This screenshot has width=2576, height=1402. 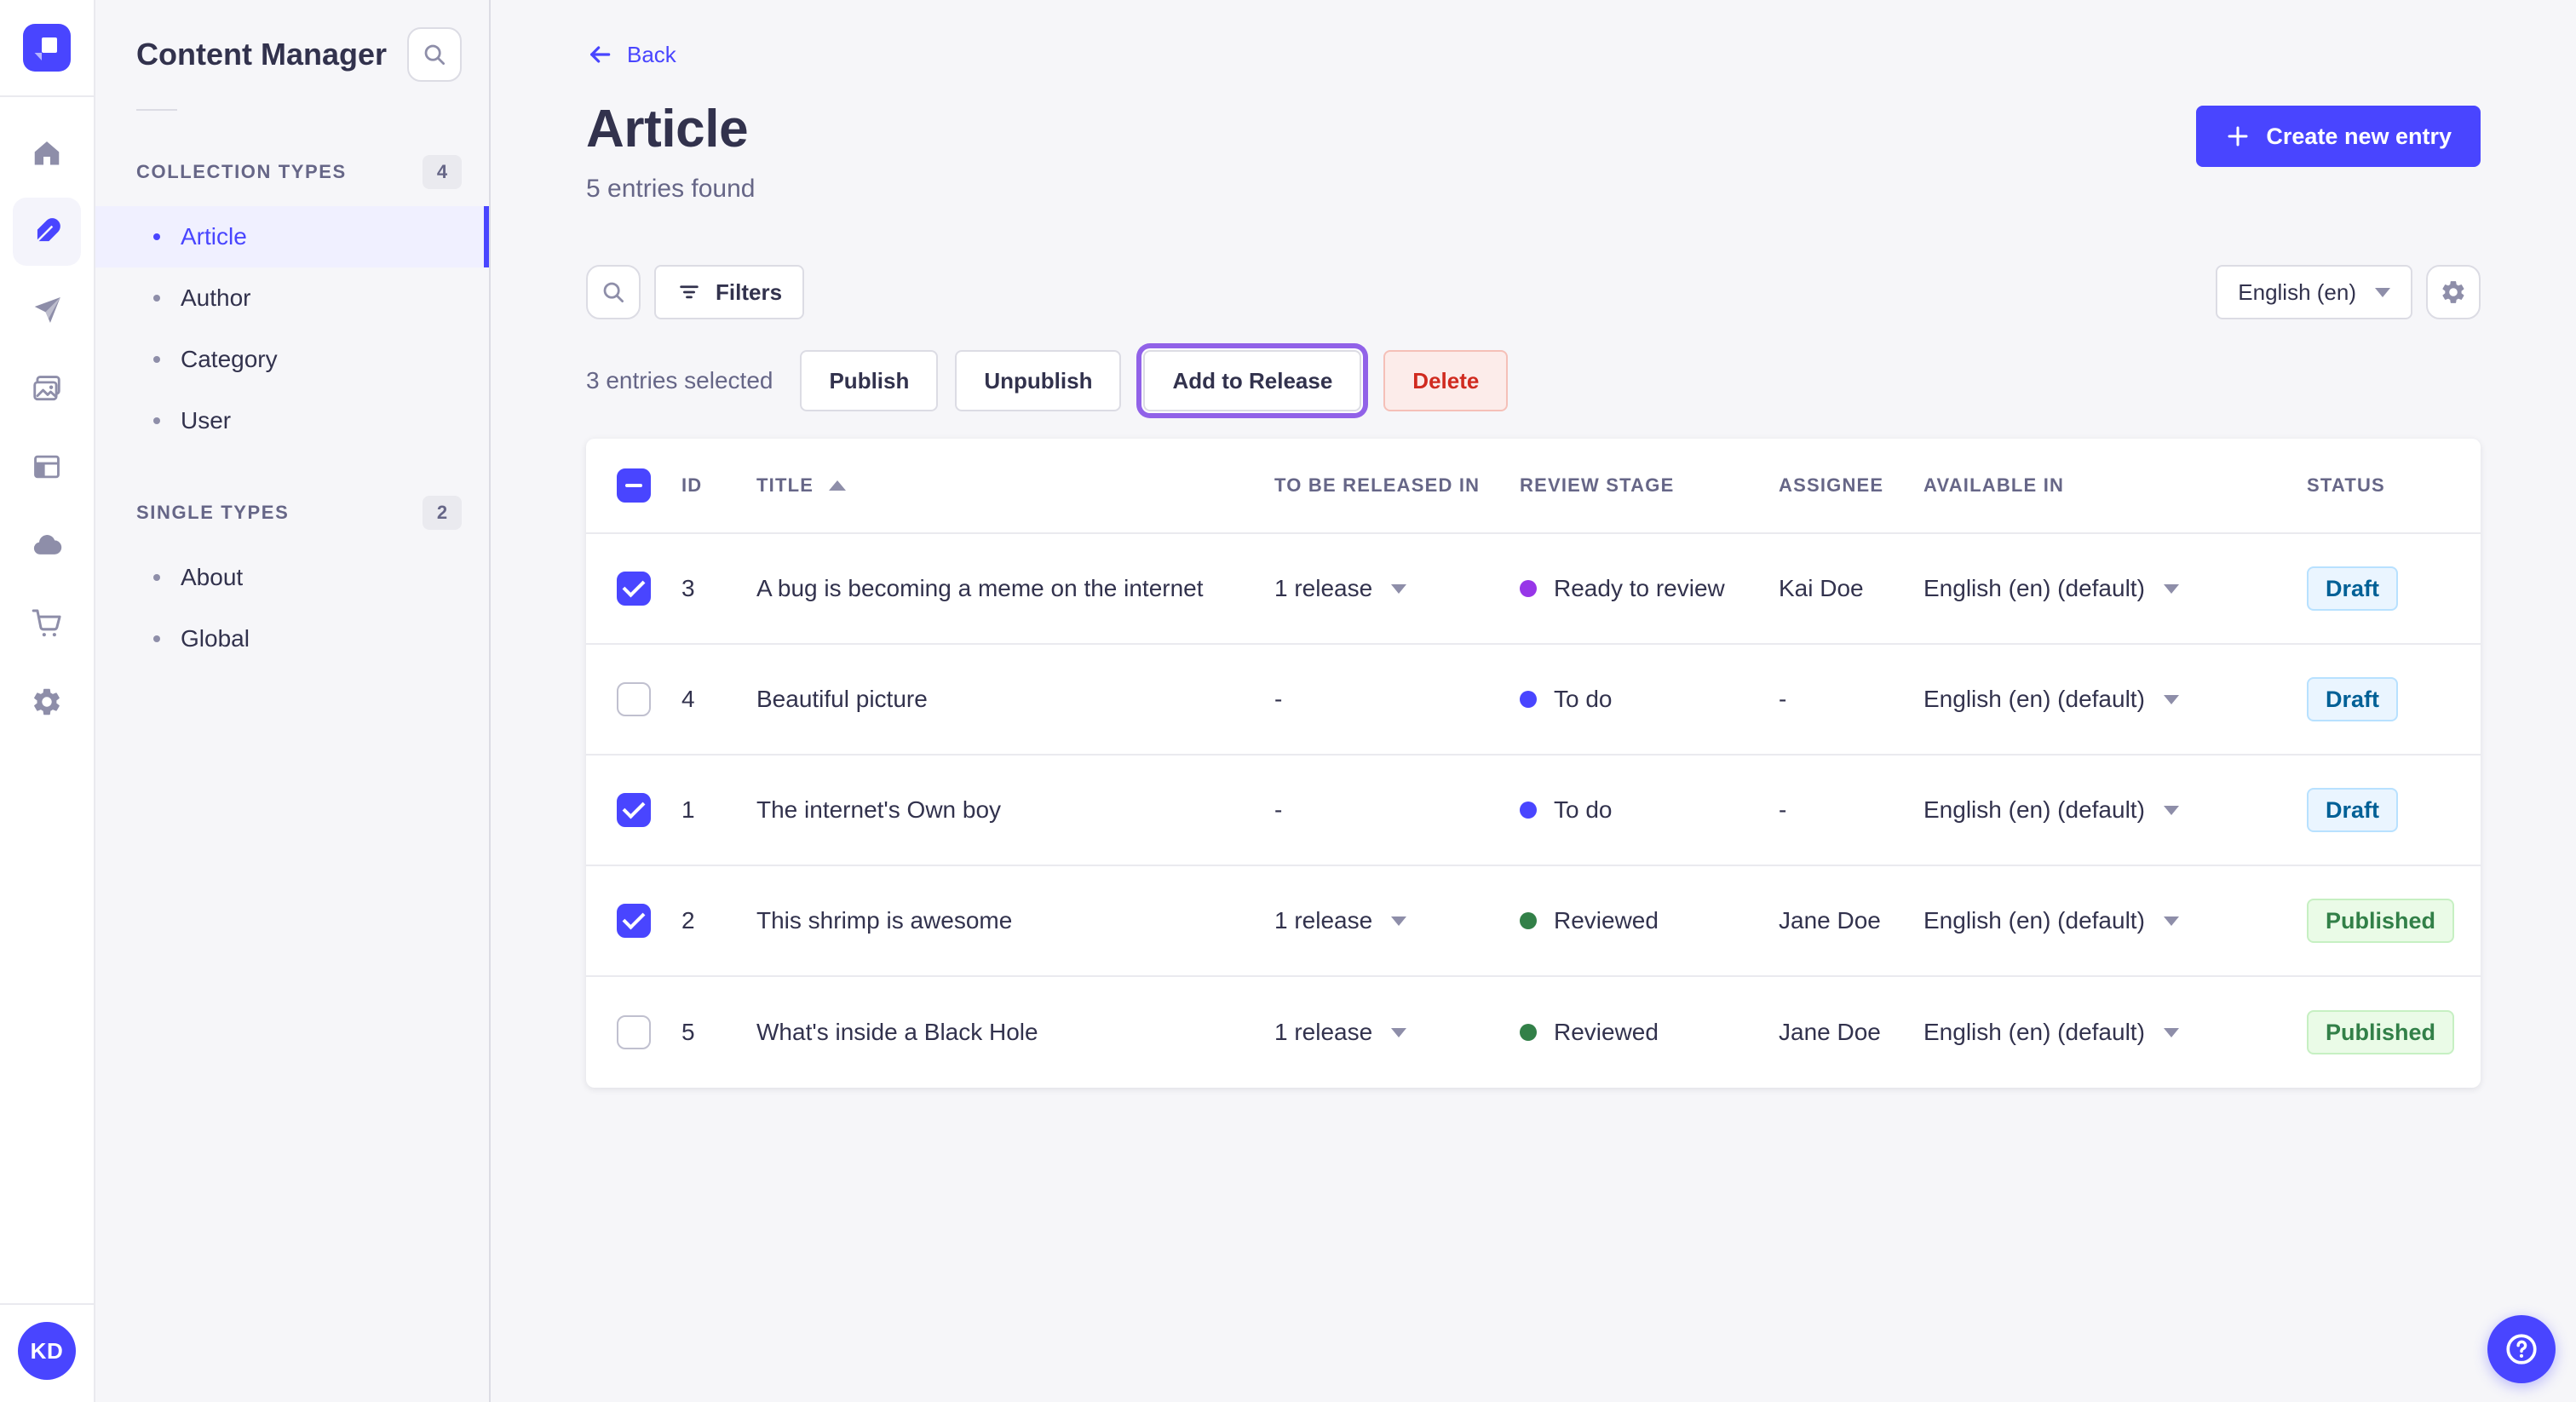 I want to click on row-title: What's inside a Black Hole, so click(x=1002, y=1032).